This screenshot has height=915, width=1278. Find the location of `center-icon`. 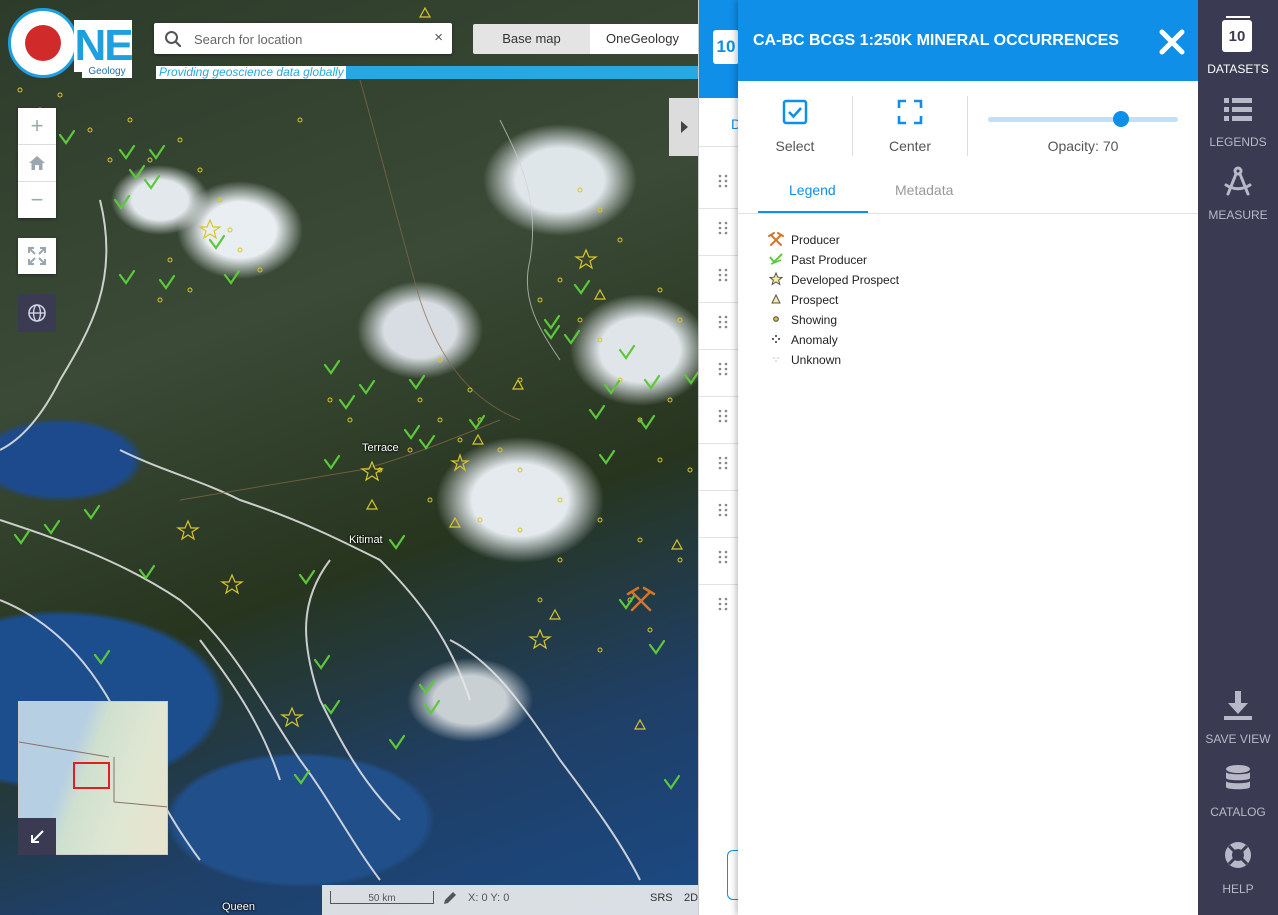

center-icon is located at coordinates (910, 112).